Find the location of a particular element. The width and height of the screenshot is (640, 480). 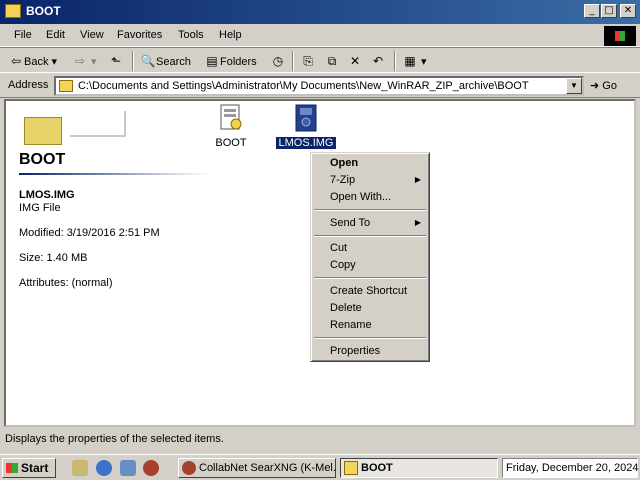

show-desktop-icon is located at coordinates (80, 468).